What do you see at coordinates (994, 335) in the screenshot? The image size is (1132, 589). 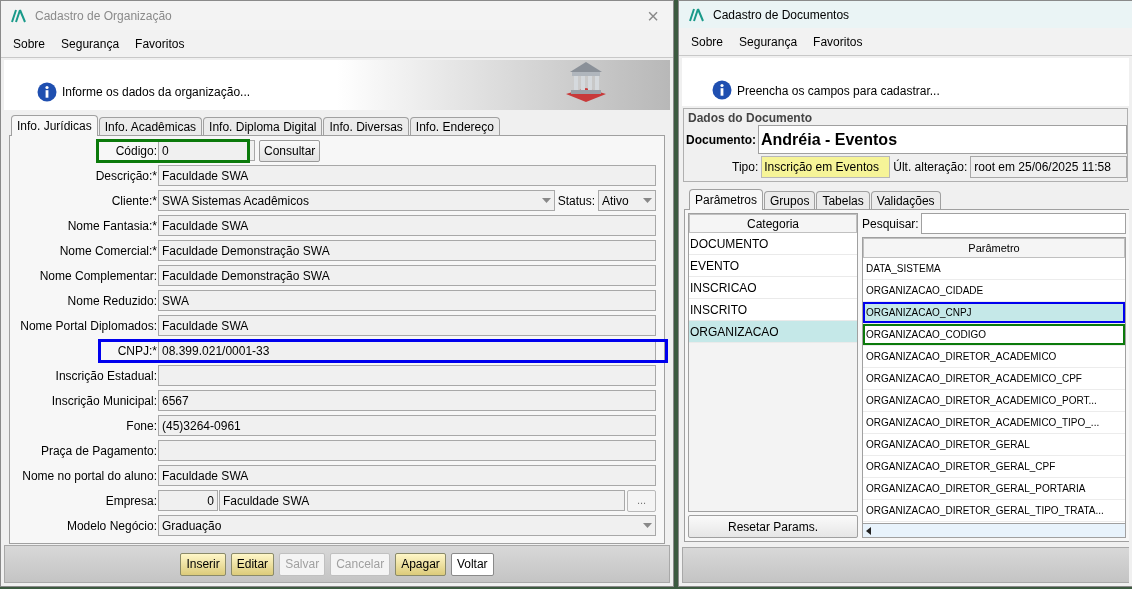 I see `table-row: ORGANIZACAO_CODIGO` at bounding box center [994, 335].